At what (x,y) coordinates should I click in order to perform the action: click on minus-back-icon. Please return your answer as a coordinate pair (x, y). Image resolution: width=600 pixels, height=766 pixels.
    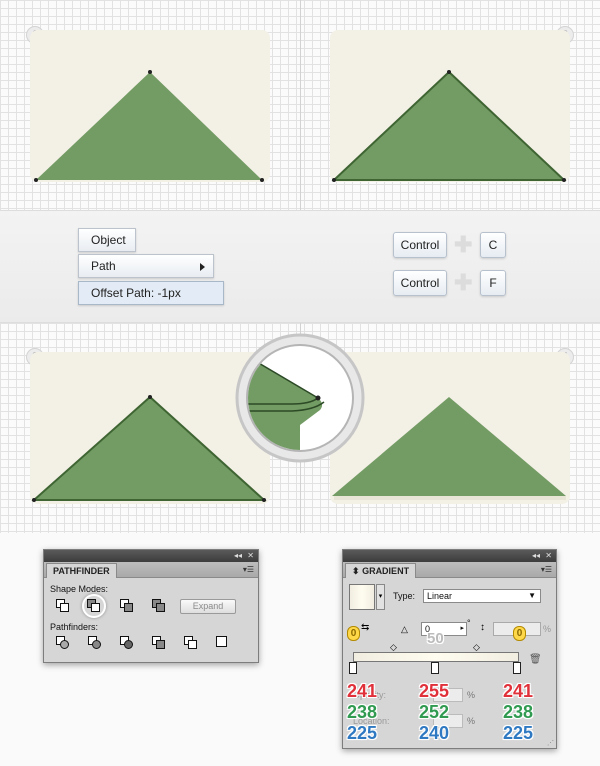
    Looking at the image, I should click on (223, 643).